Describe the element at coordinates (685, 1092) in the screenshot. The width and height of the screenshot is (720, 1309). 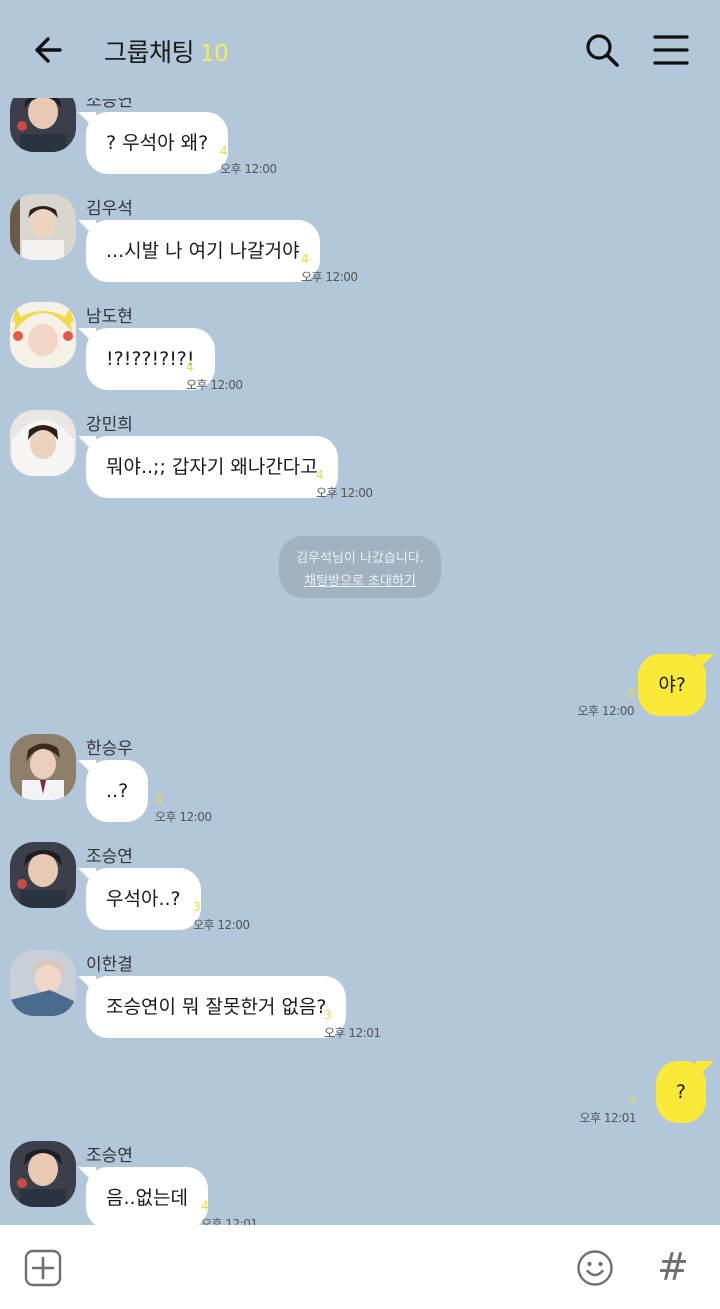
I see `message-bubble: ?` at that location.